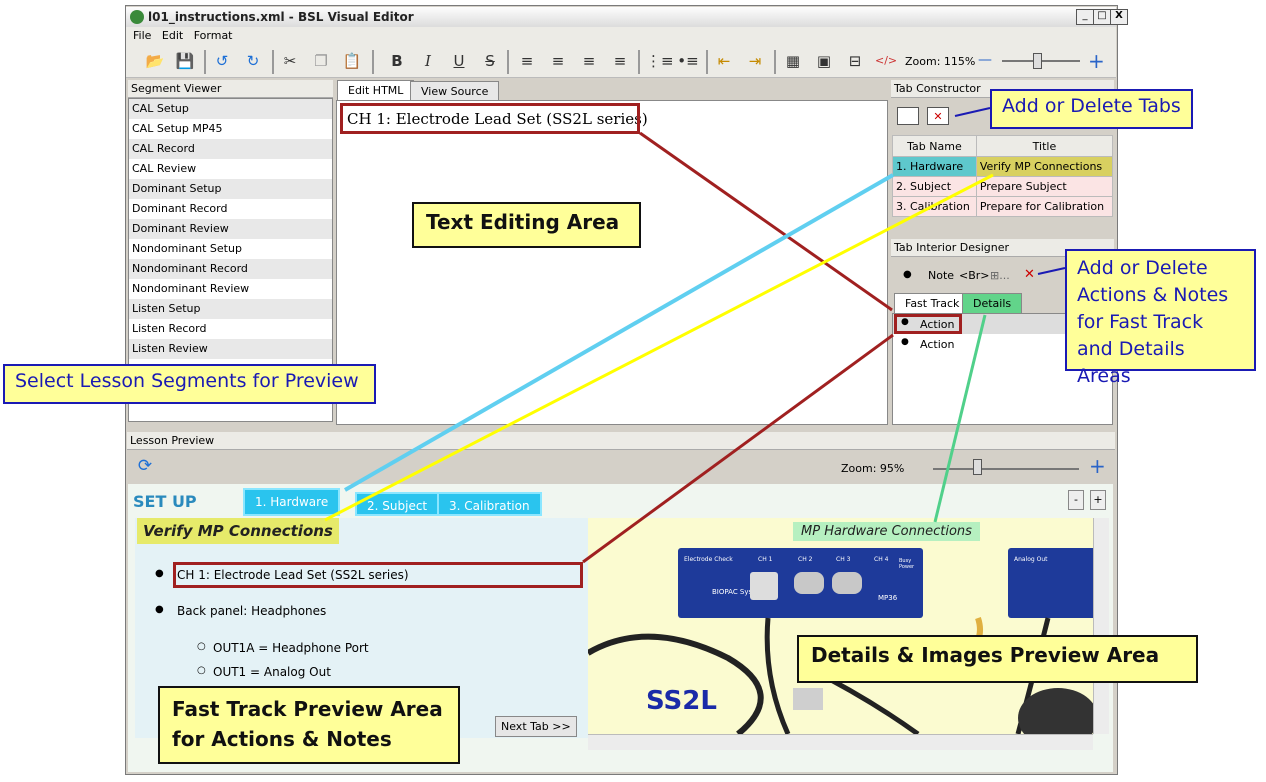 The height and width of the screenshot is (782, 1266). Describe the element at coordinates (290, 61) in the screenshot. I see `cut-icon: ✂` at that location.